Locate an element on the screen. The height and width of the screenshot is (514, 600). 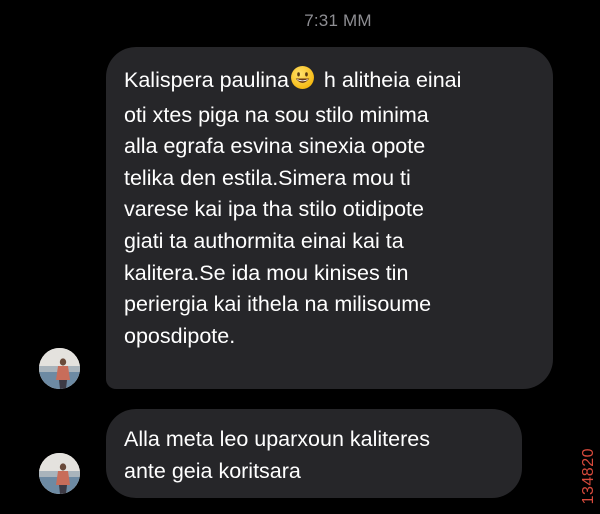
message-timestamp: 7:31 MM is located at coordinates (338, 20).